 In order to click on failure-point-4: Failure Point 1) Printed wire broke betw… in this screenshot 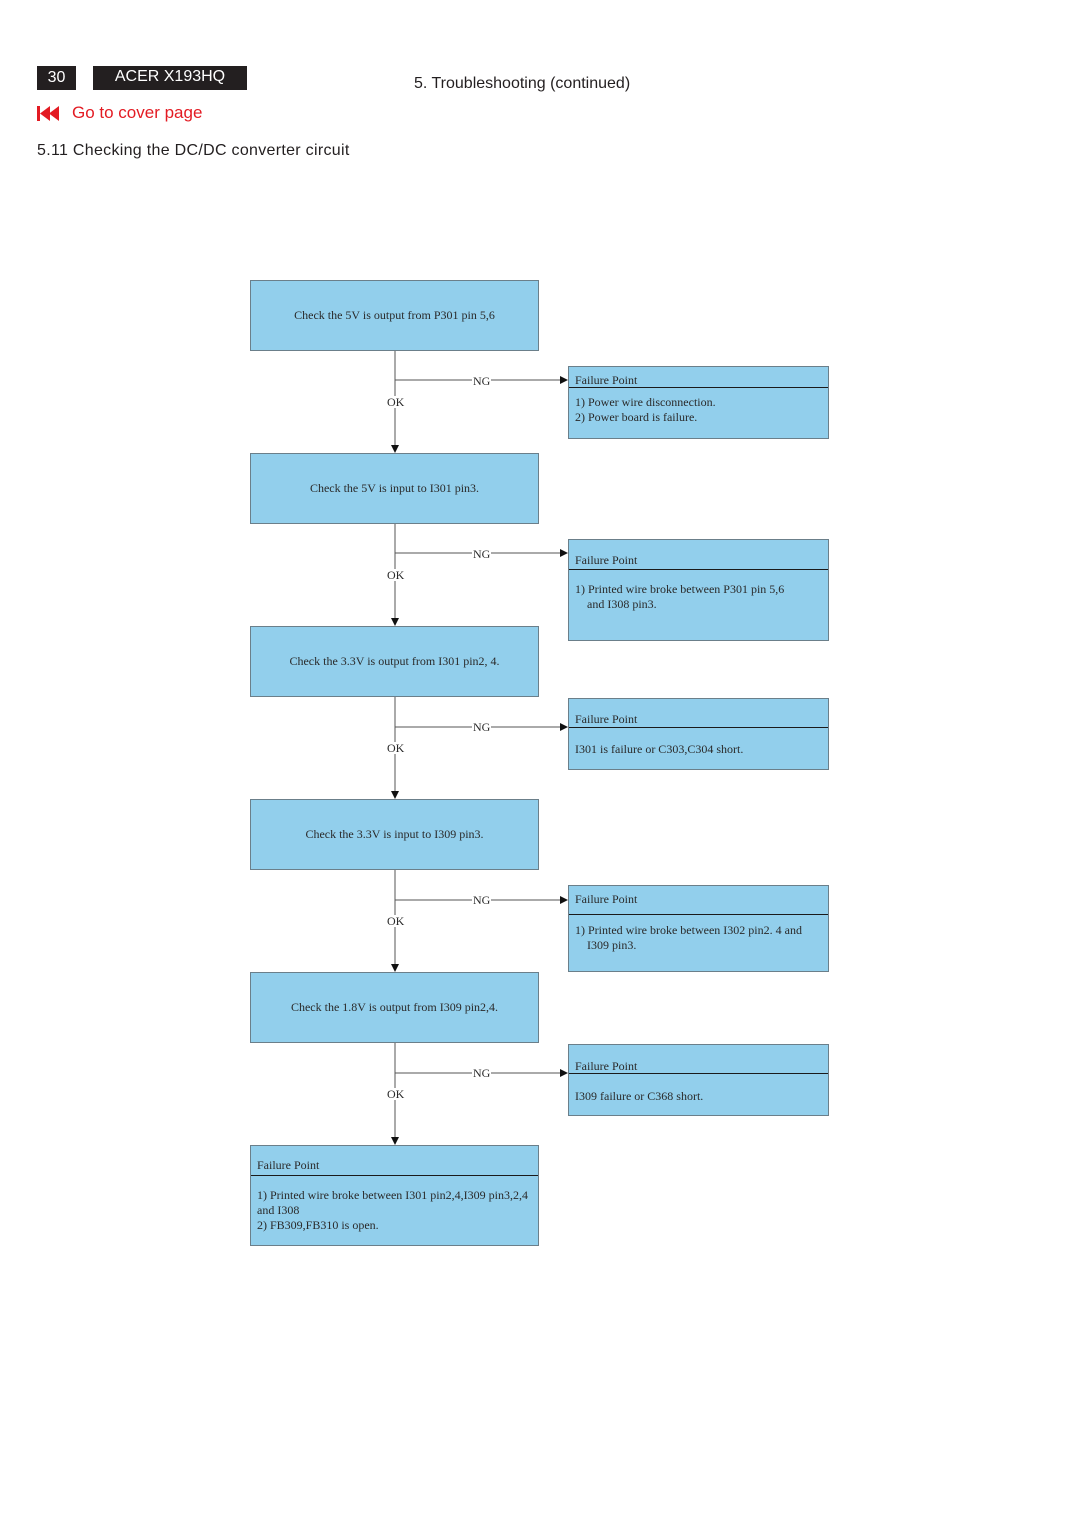, I will do `click(698, 928)`.